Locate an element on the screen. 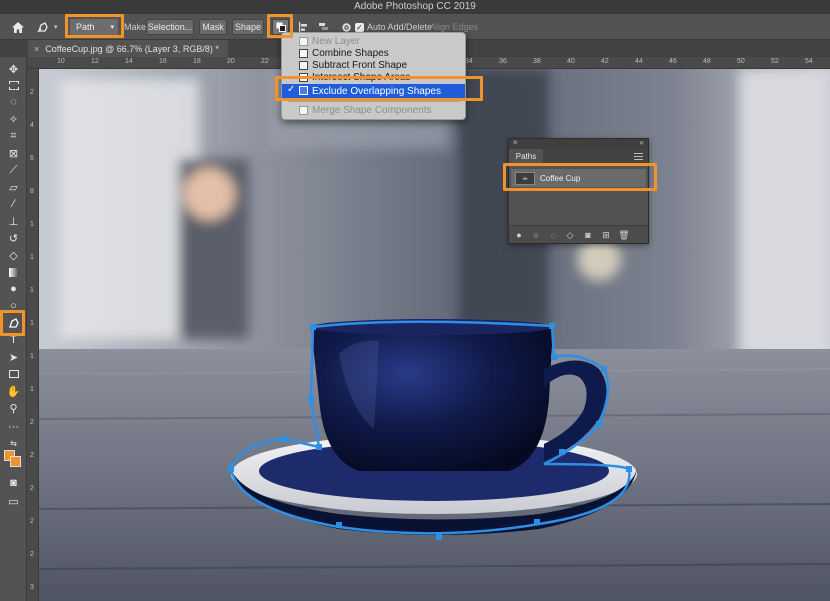 Image resolution: width=830 pixels, height=601 pixels. ruler-tick-label: 36 is located at coordinates (503, 61).